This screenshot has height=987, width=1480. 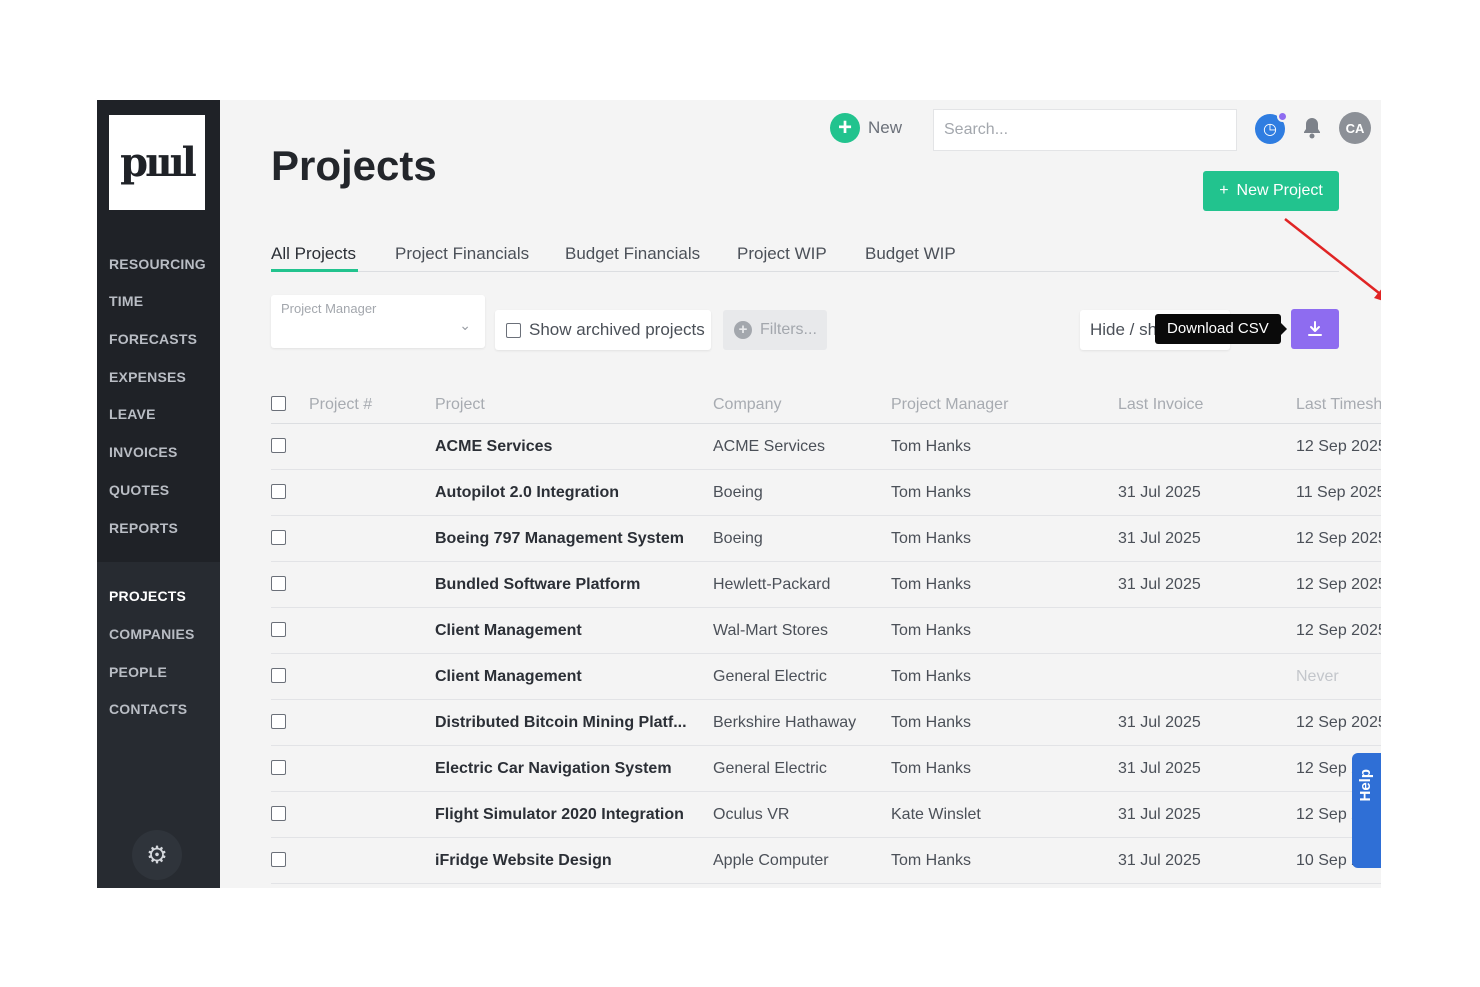 I want to click on quick-new-button: + New, so click(x=866, y=128).